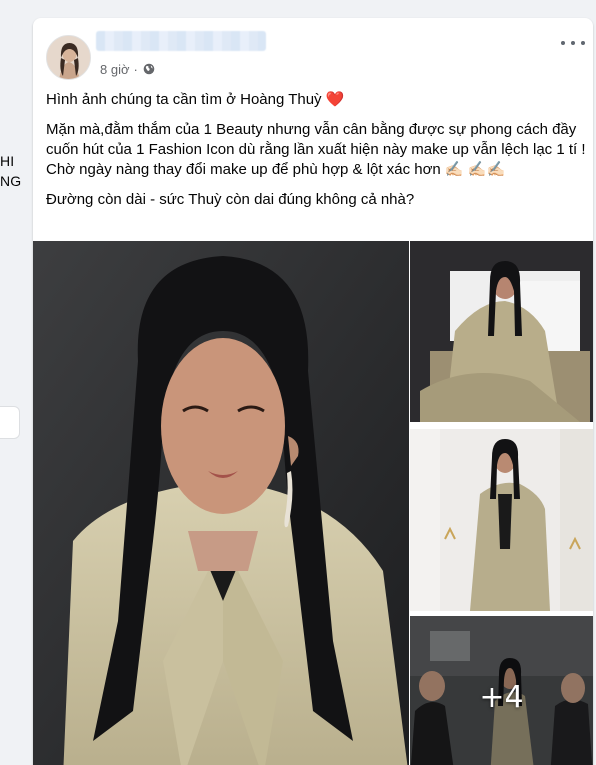 The width and height of the screenshot is (596, 765). What do you see at coordinates (115, 69) in the screenshot?
I see `post-timestamp: 8 giờ` at bounding box center [115, 69].